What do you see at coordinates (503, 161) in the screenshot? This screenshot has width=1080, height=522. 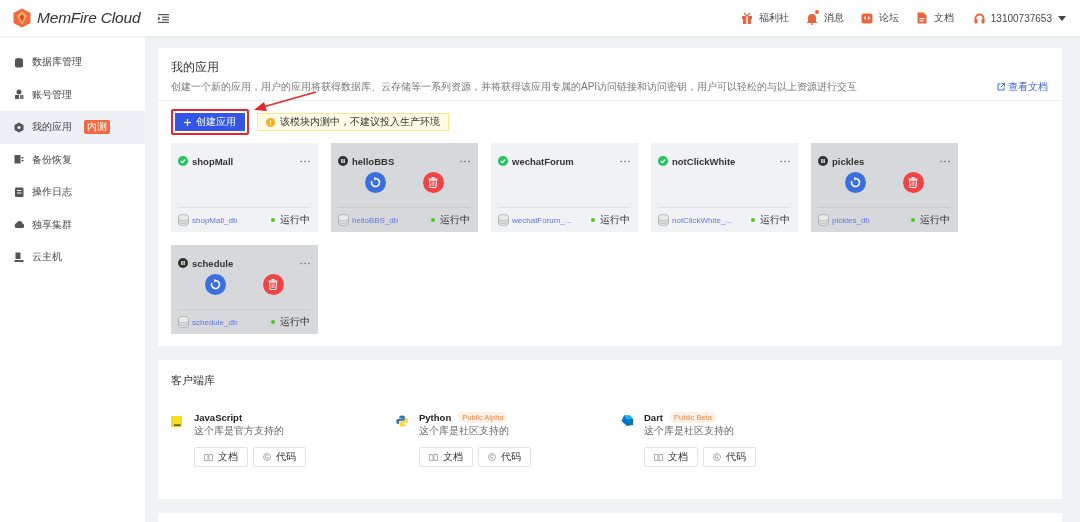 I see `check-status-icon` at bounding box center [503, 161].